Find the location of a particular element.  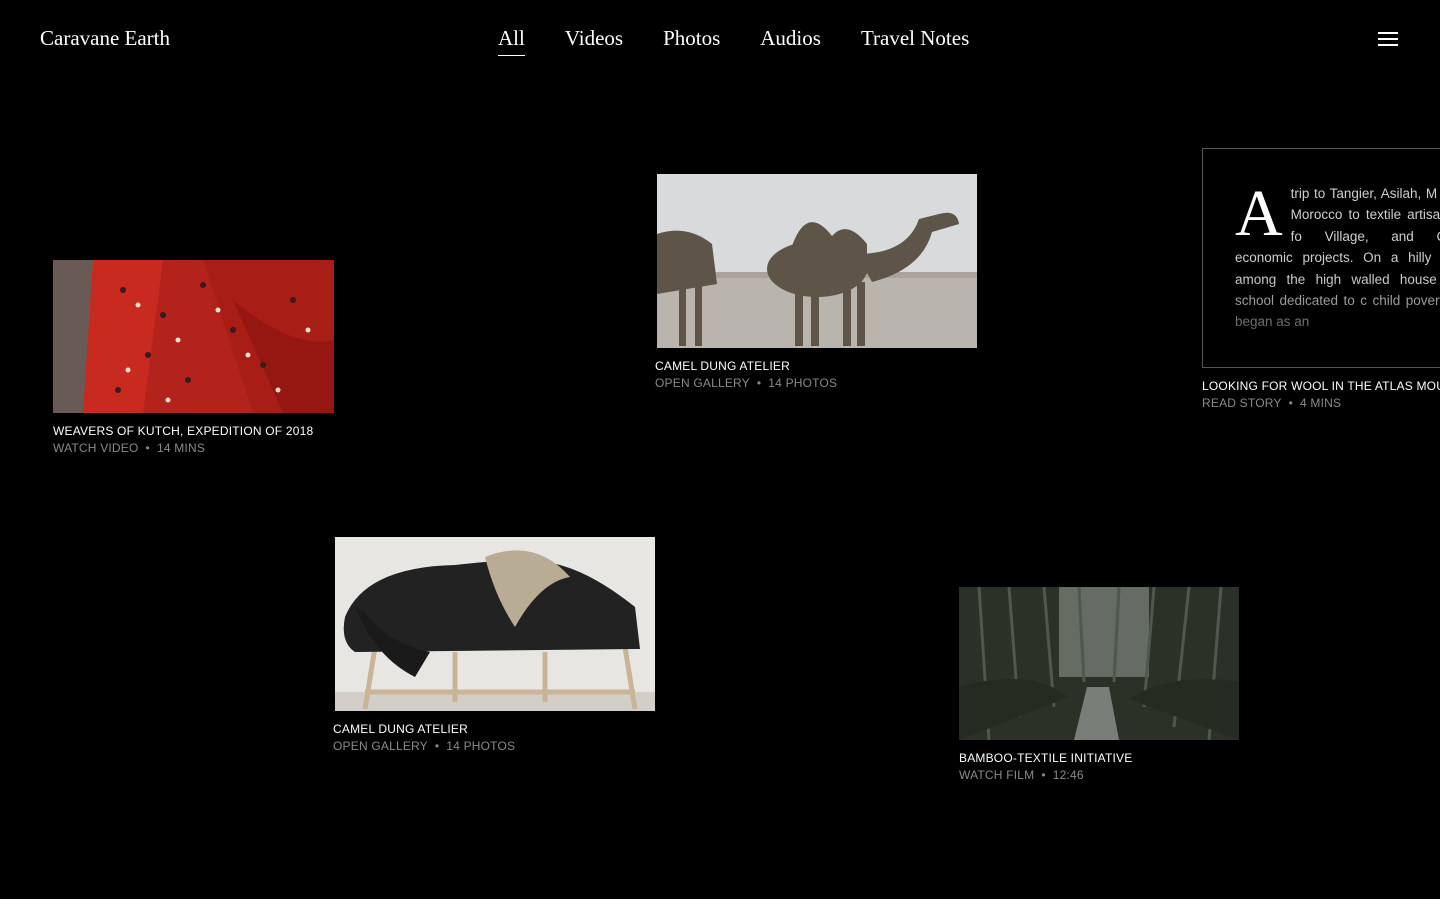

card-meta: READ STORY • 4 MINS is located at coordinates (1321, 403).